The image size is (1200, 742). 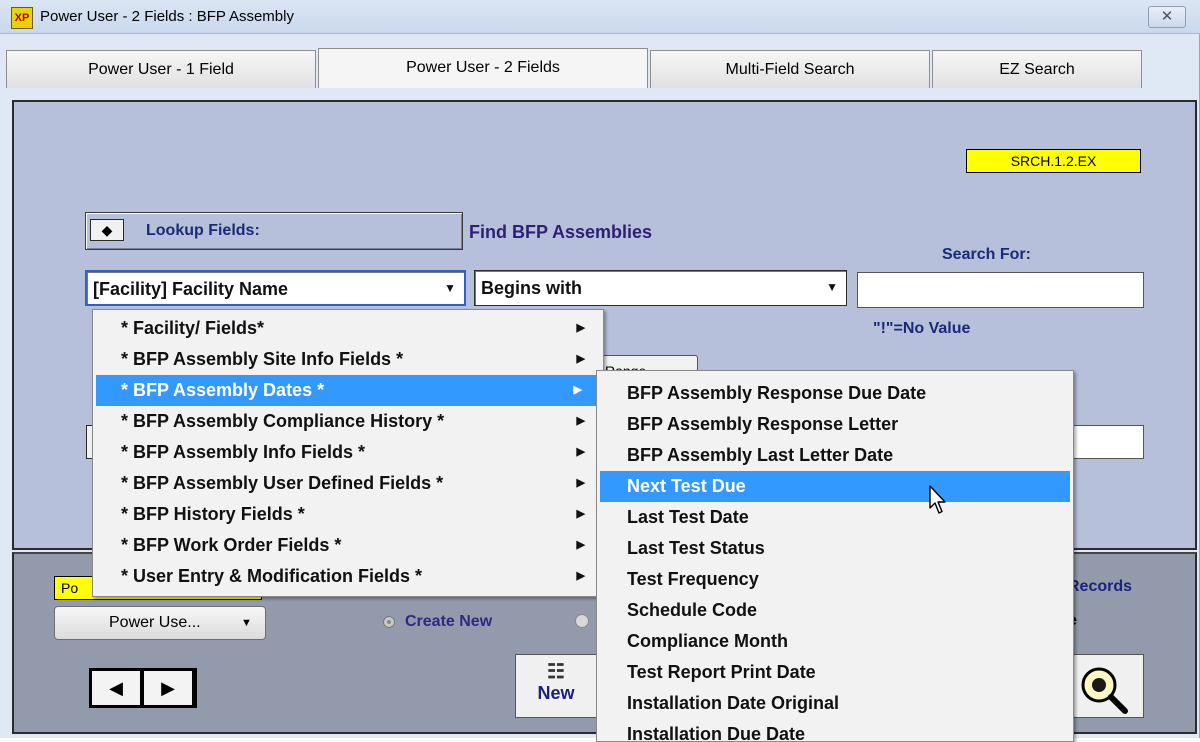 I want to click on field-select-value: [Facility] Facility Name, so click(x=191, y=289).